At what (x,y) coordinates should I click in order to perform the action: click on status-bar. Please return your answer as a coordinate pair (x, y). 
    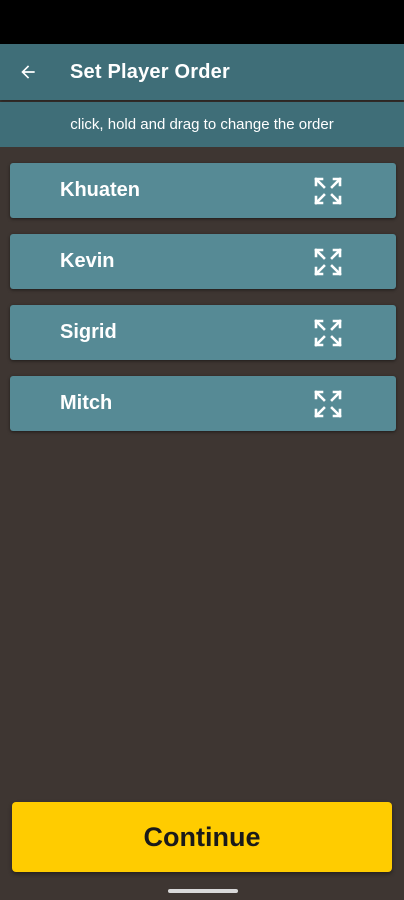
    Looking at the image, I should click on (202, 22).